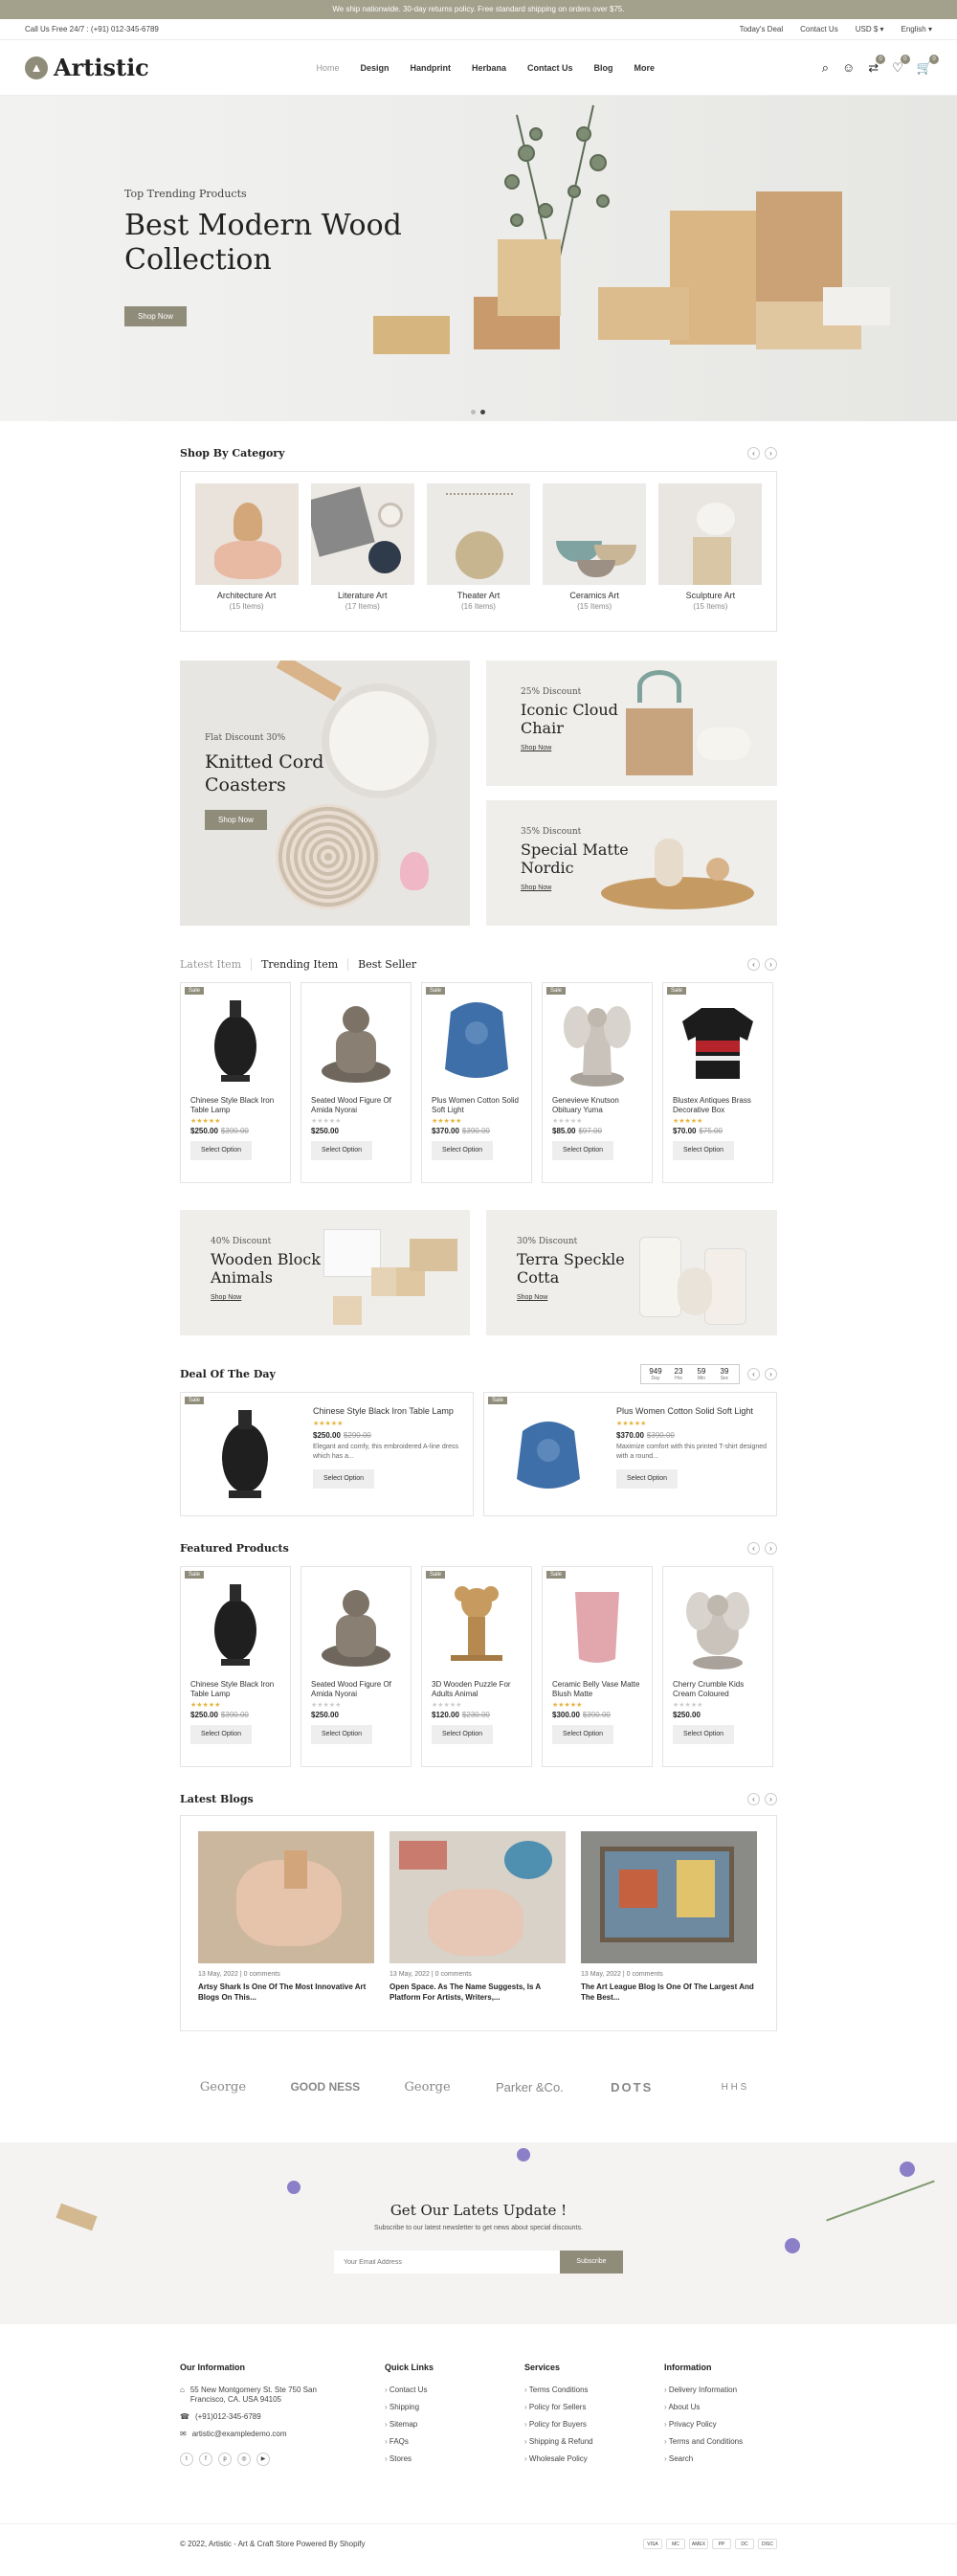  Describe the element at coordinates (632, 2087) in the screenshot. I see `brand-logo: DOTS` at that location.